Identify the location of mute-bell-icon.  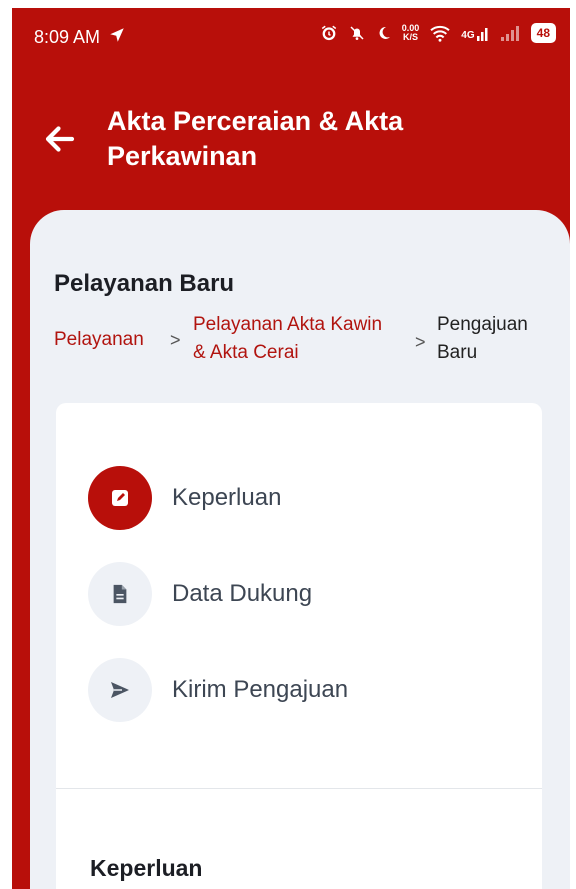
(357, 33).